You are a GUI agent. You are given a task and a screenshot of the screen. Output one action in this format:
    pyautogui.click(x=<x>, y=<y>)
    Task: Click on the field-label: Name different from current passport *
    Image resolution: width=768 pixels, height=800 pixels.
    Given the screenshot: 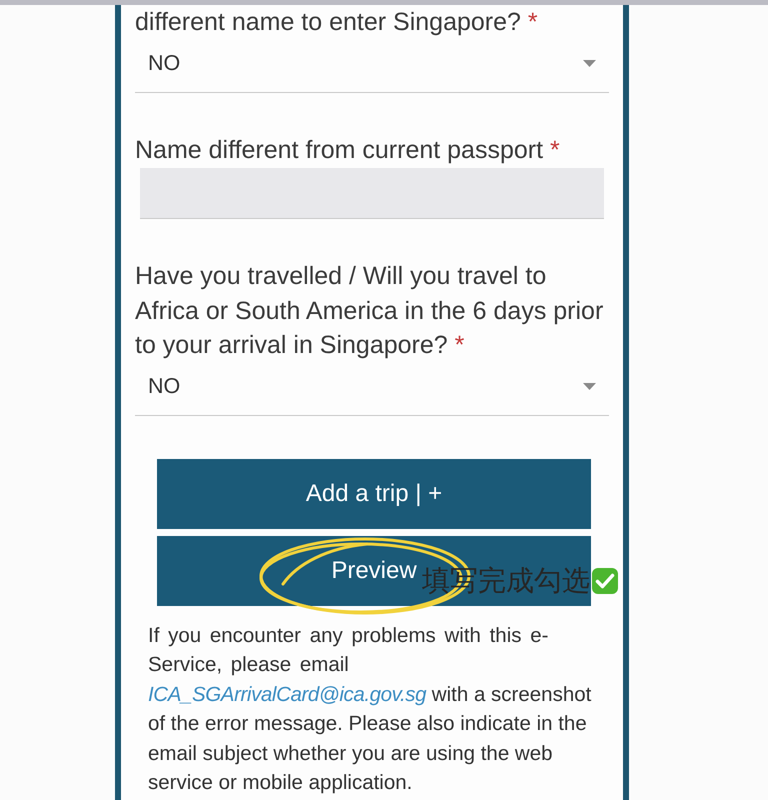 What is the action you would take?
    pyautogui.click(x=348, y=150)
    